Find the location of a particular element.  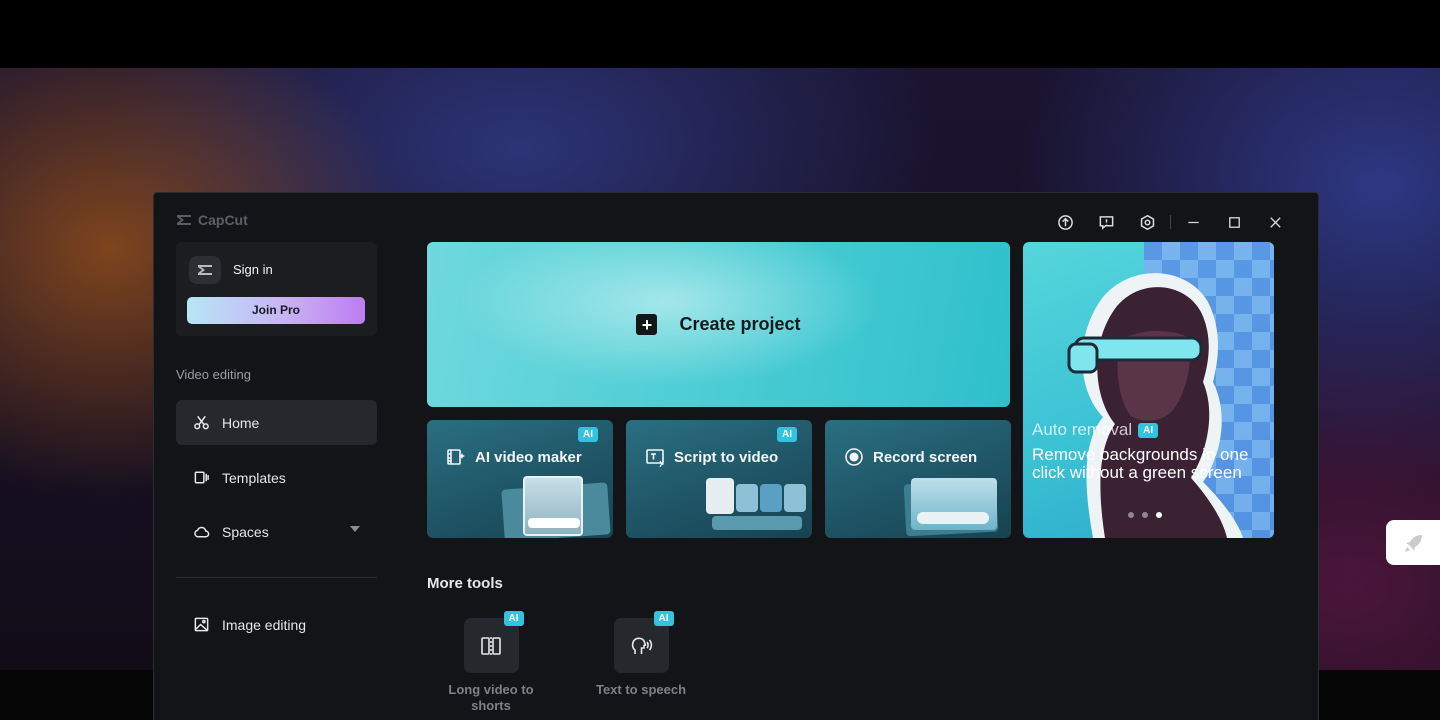

ai-video-maker-card: AI AI video maker is located at coordinates (520, 479).